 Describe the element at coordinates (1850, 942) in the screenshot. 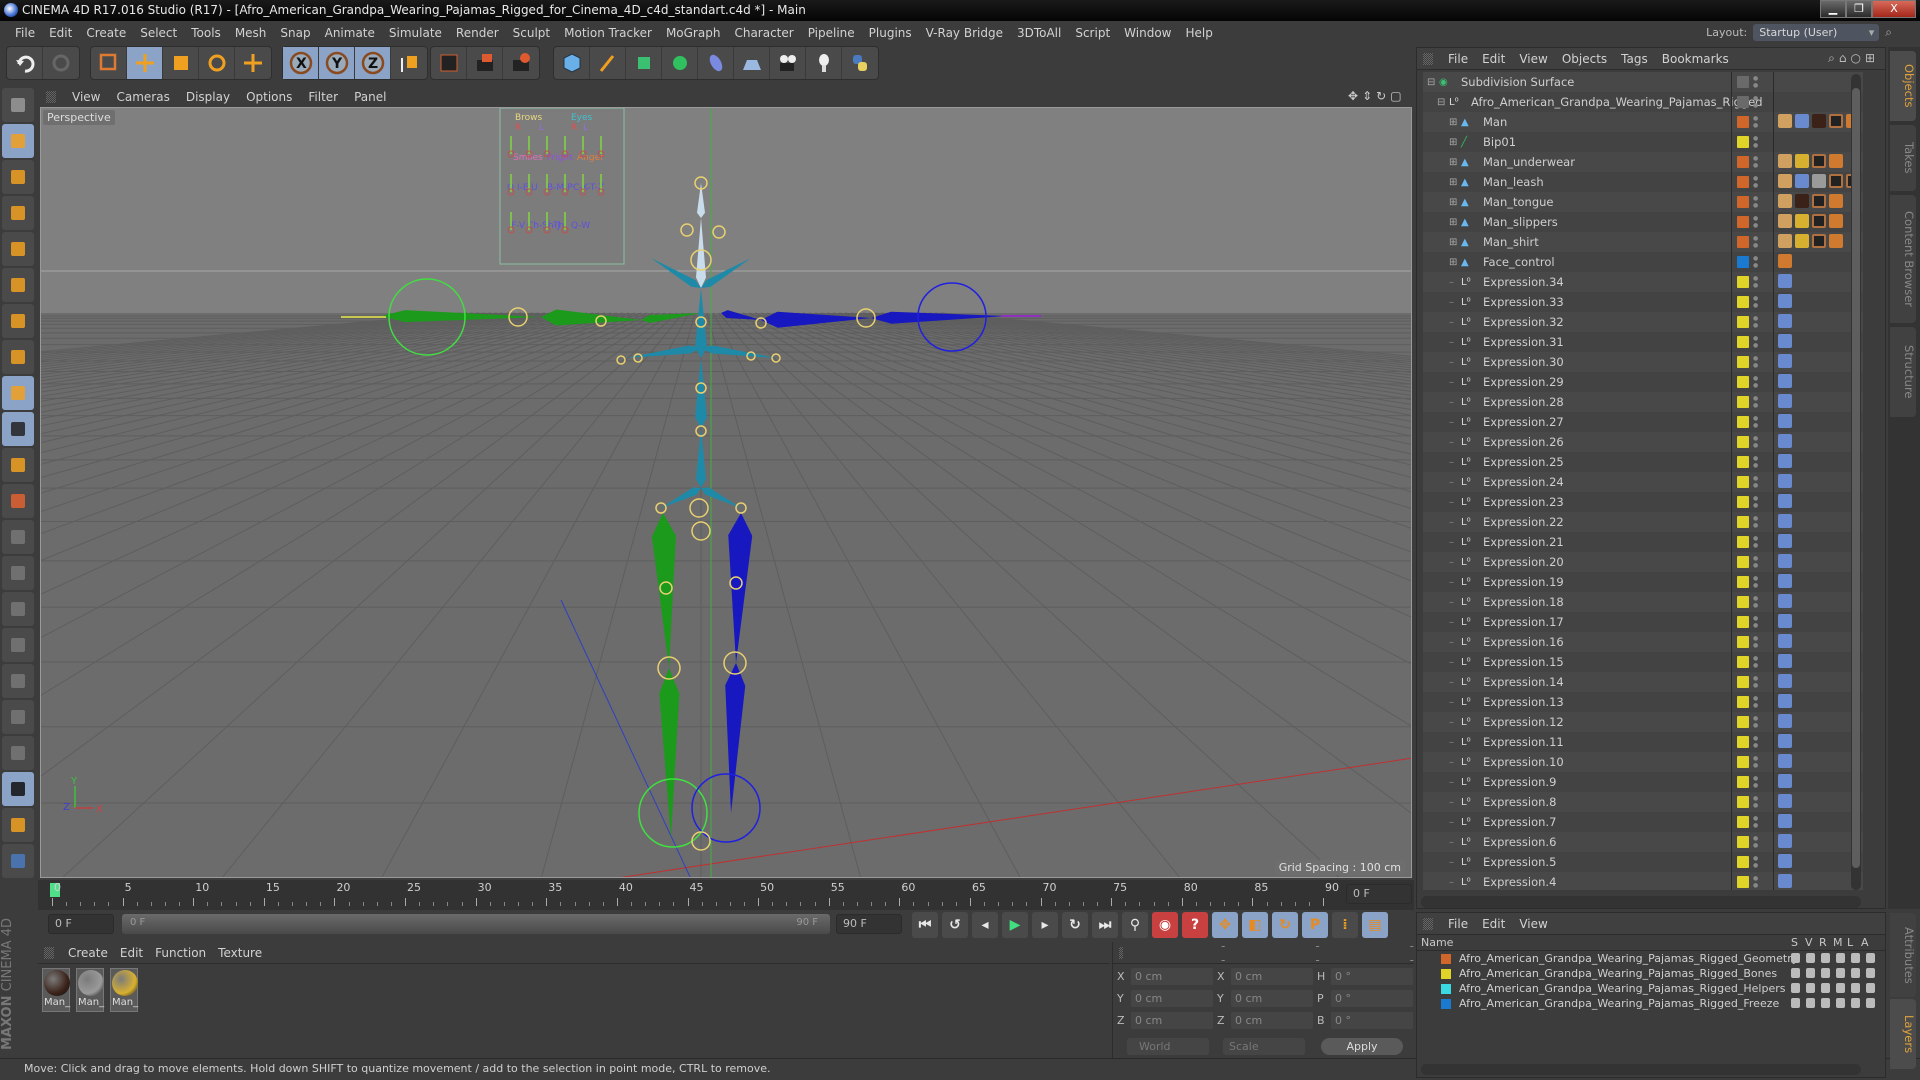

I see `layer-column-l: L` at that location.